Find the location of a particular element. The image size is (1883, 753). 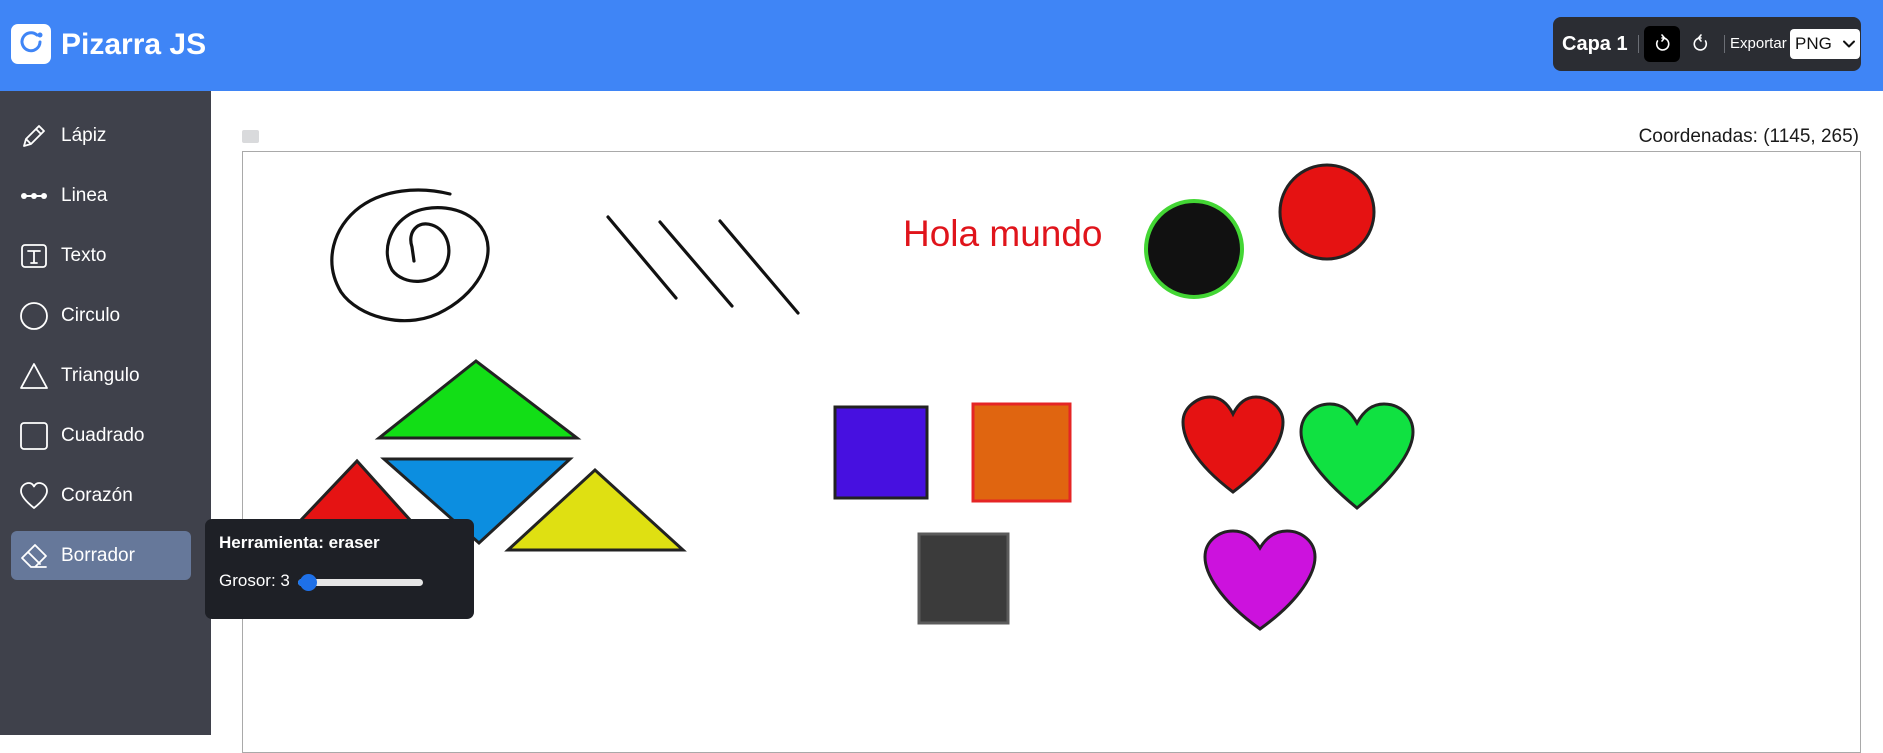

tool-label: Corazón is located at coordinates (97, 495).